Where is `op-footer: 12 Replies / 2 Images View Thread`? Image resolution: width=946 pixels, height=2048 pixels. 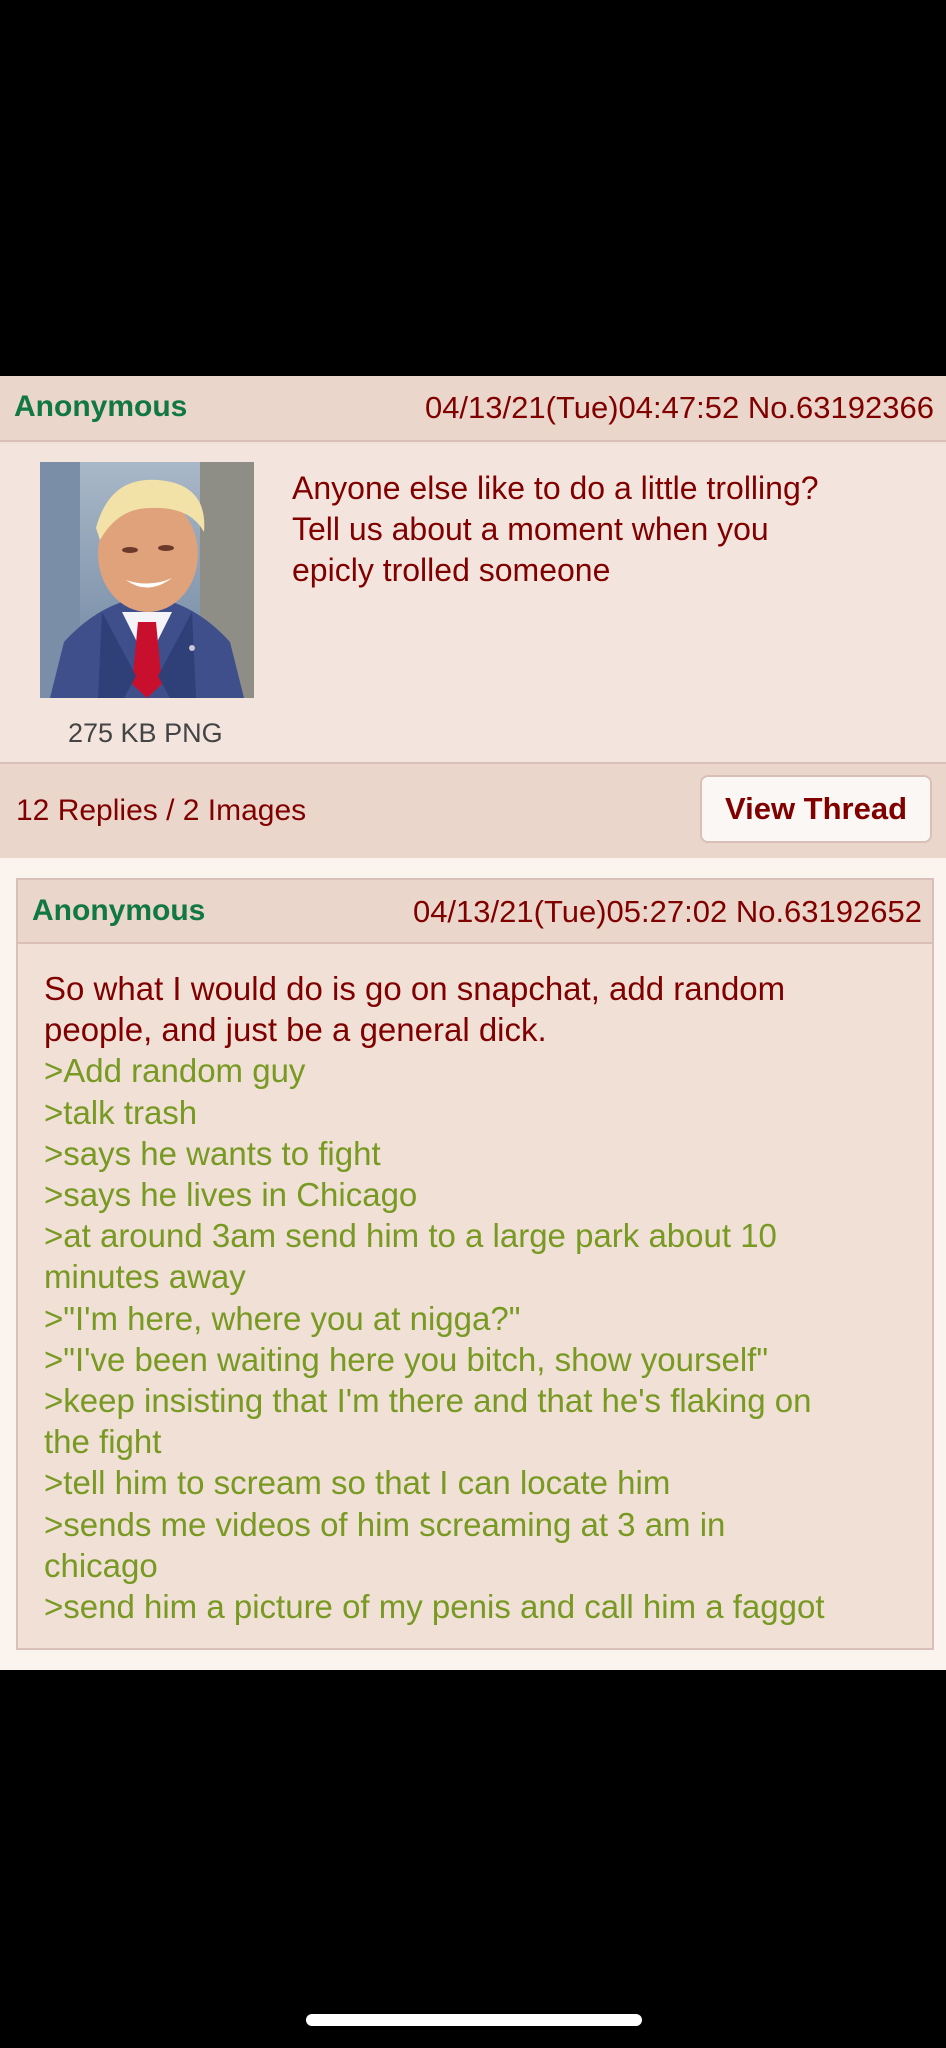
op-footer: 12 Replies / 2 Images View Thread is located at coordinates (473, 810).